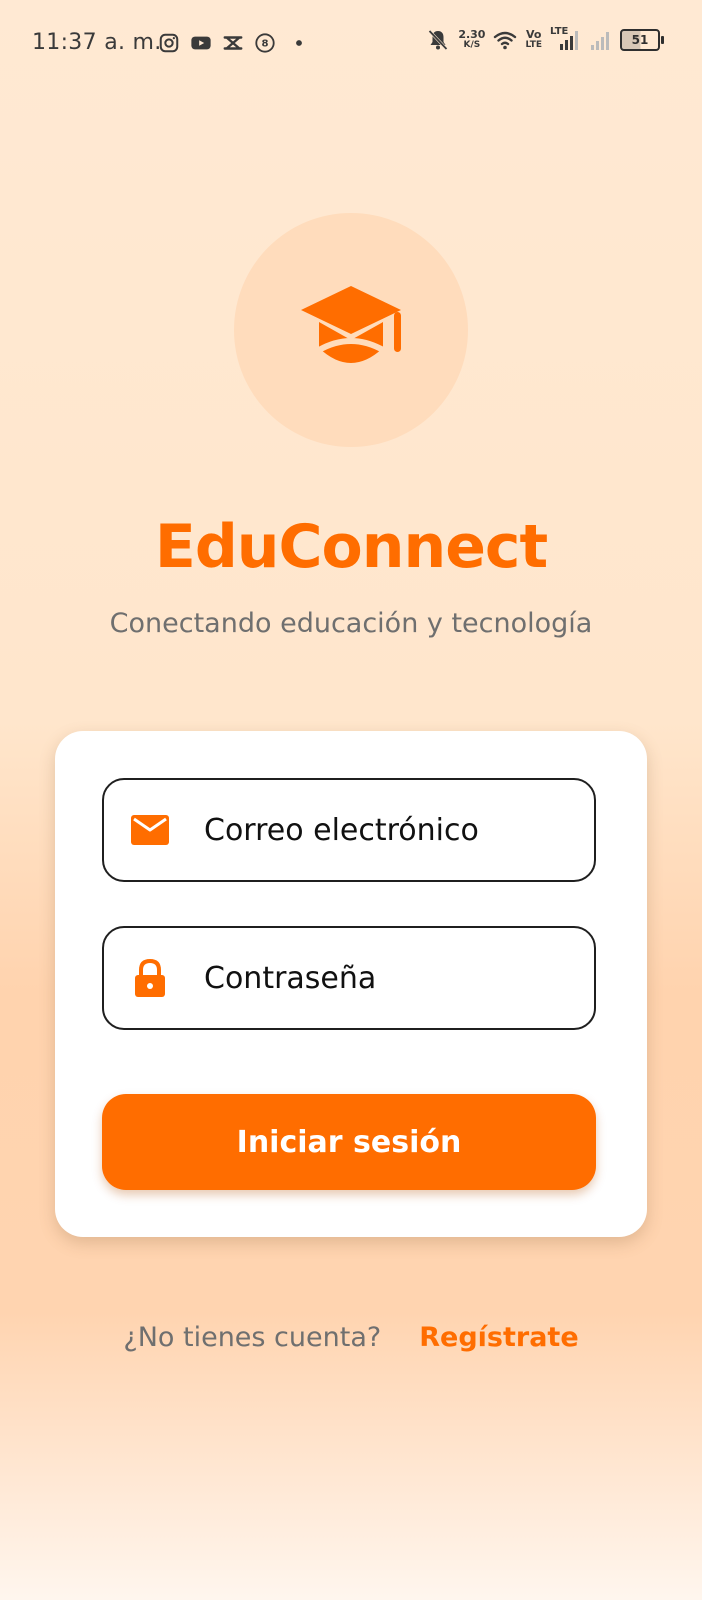  I want to click on circle-8-icon: 8, so click(265, 43).